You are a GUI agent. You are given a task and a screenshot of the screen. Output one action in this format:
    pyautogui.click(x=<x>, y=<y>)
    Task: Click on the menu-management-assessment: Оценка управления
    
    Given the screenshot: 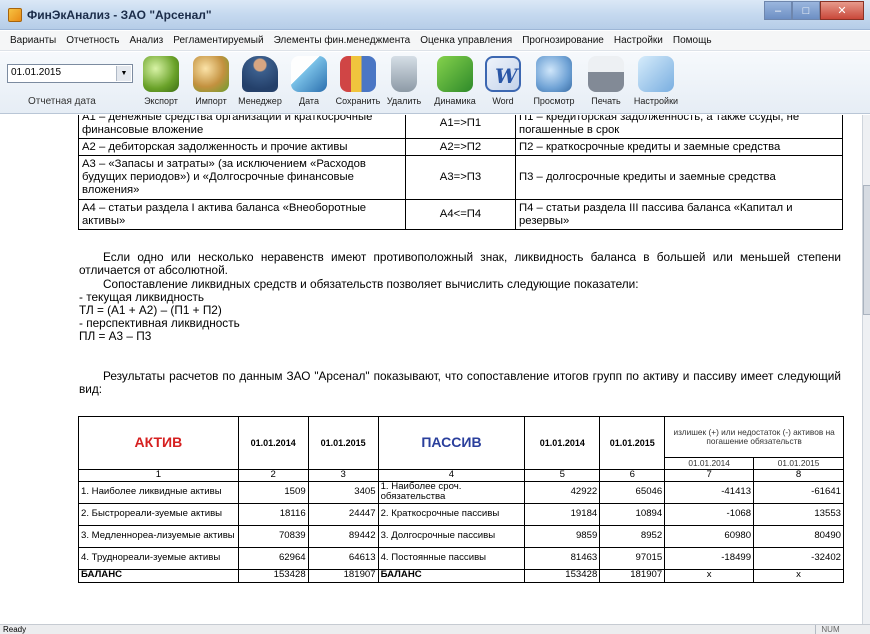 What is the action you would take?
    pyautogui.click(x=466, y=40)
    